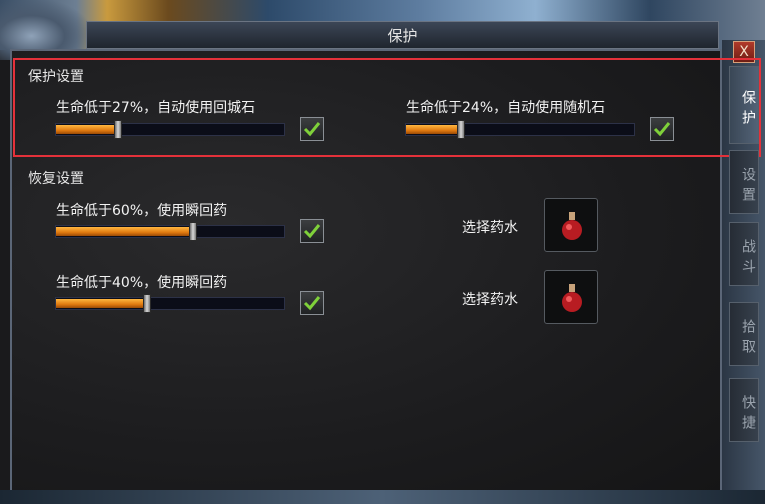  What do you see at coordinates (142, 283) in the screenshot?
I see `recovery-label-2: 生命低于40%，使用瞬回药` at bounding box center [142, 283].